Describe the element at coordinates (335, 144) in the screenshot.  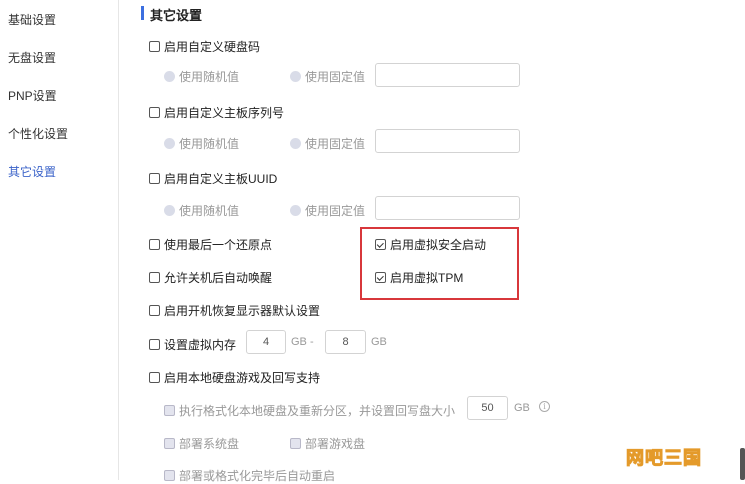
I see `board-serial-fixed-label: 使用固定值` at that location.